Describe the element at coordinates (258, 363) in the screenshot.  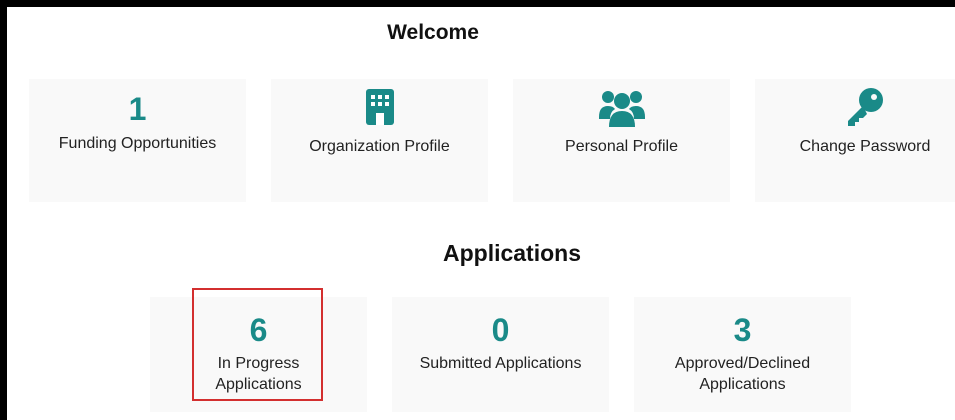
I see `in-progress-label-line1: In Progress` at that location.